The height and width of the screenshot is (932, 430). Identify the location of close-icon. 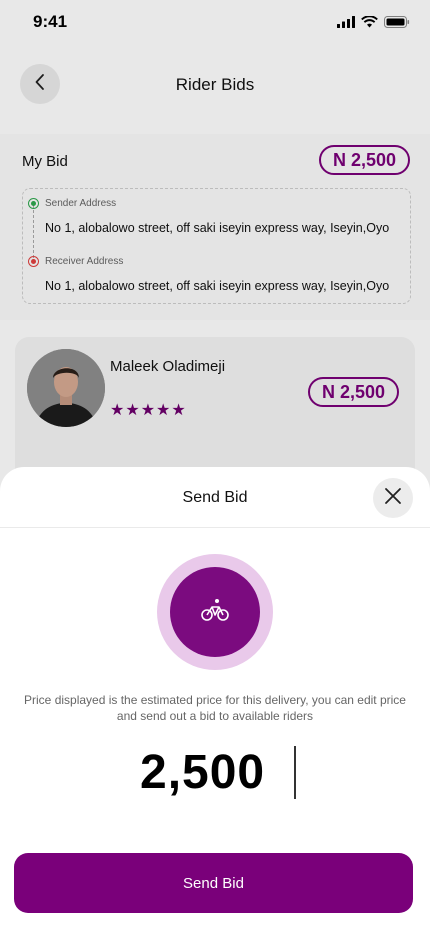
(393, 498).